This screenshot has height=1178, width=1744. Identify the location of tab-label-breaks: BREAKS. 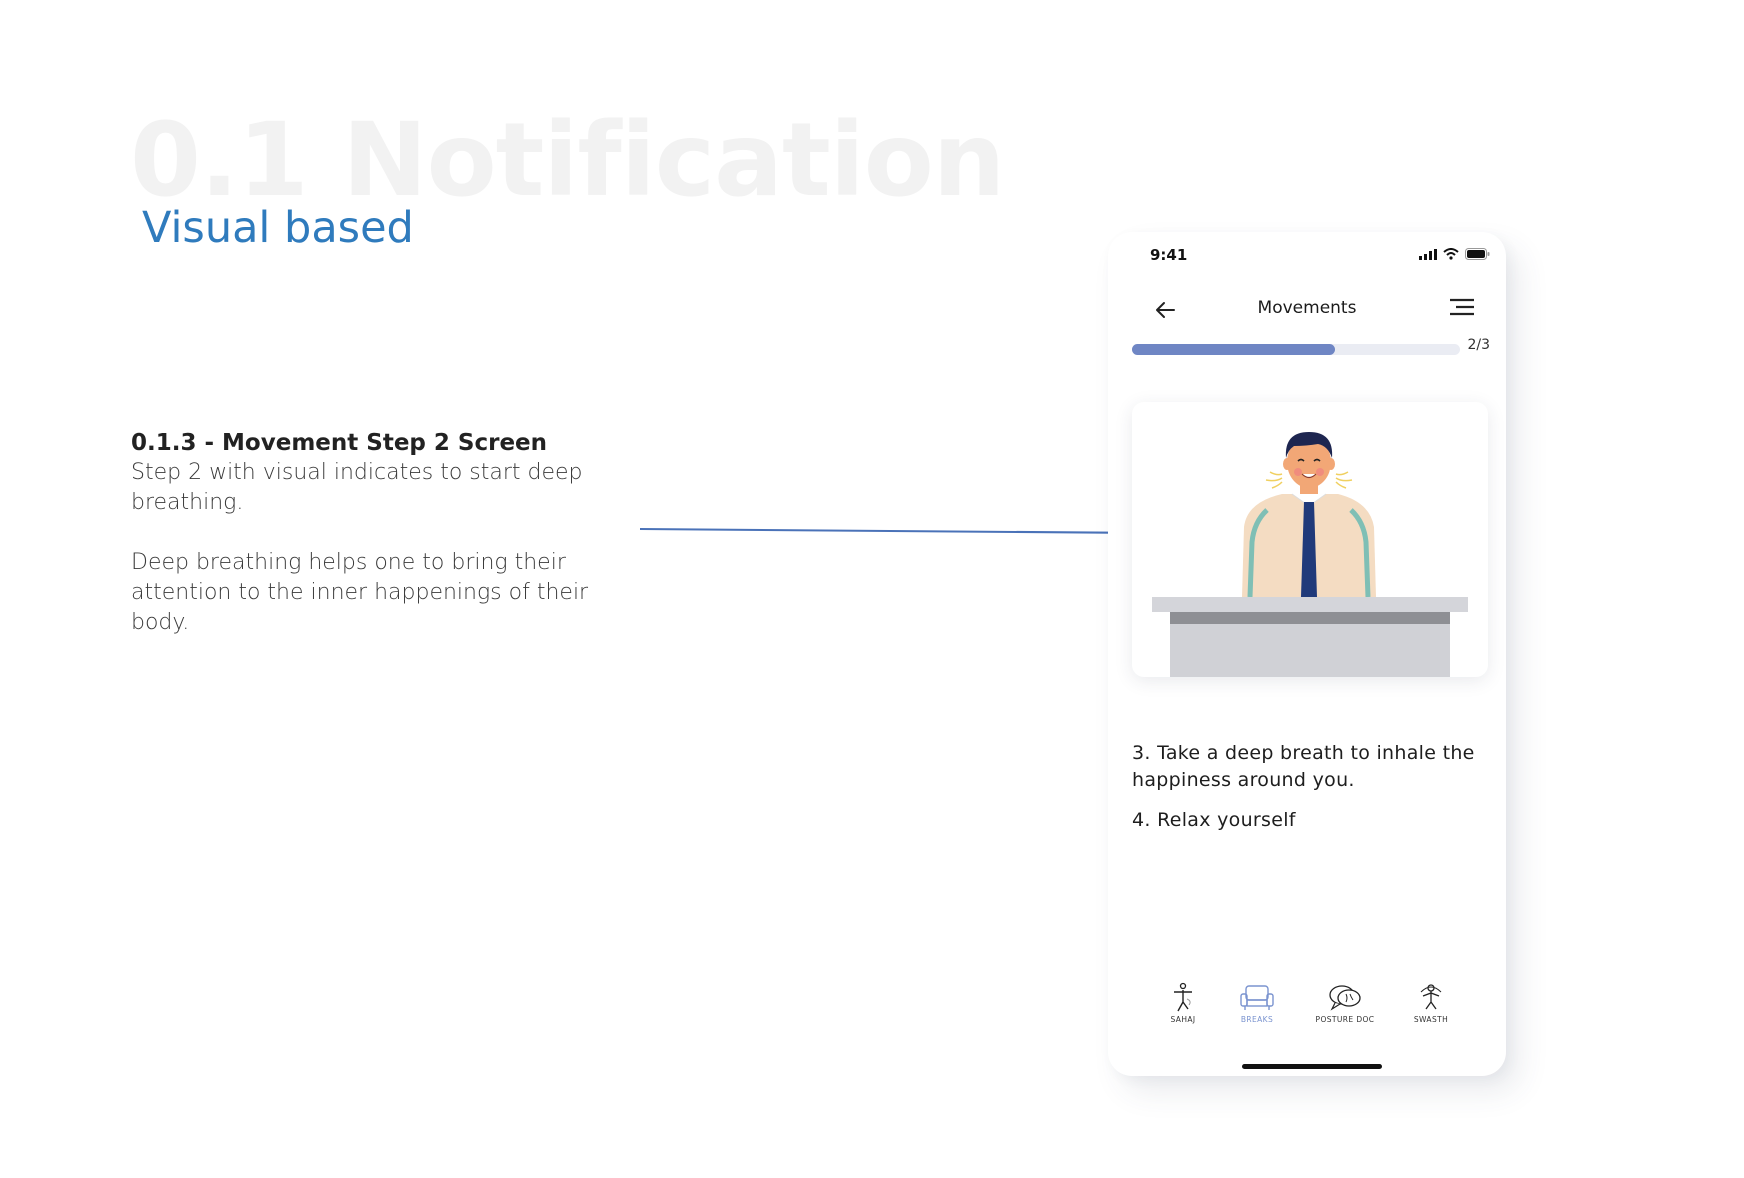
(1257, 1019).